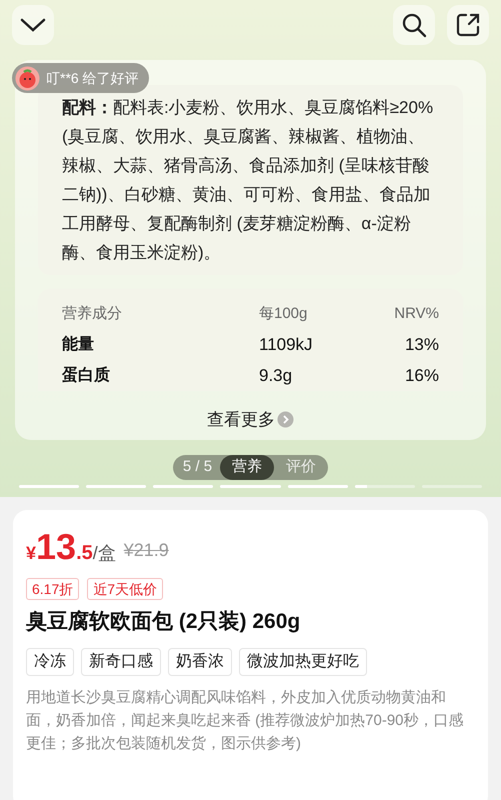 The height and width of the screenshot is (800, 501). Describe the element at coordinates (421, 345) in the screenshot. I see `table-cell-text: 13%` at that location.